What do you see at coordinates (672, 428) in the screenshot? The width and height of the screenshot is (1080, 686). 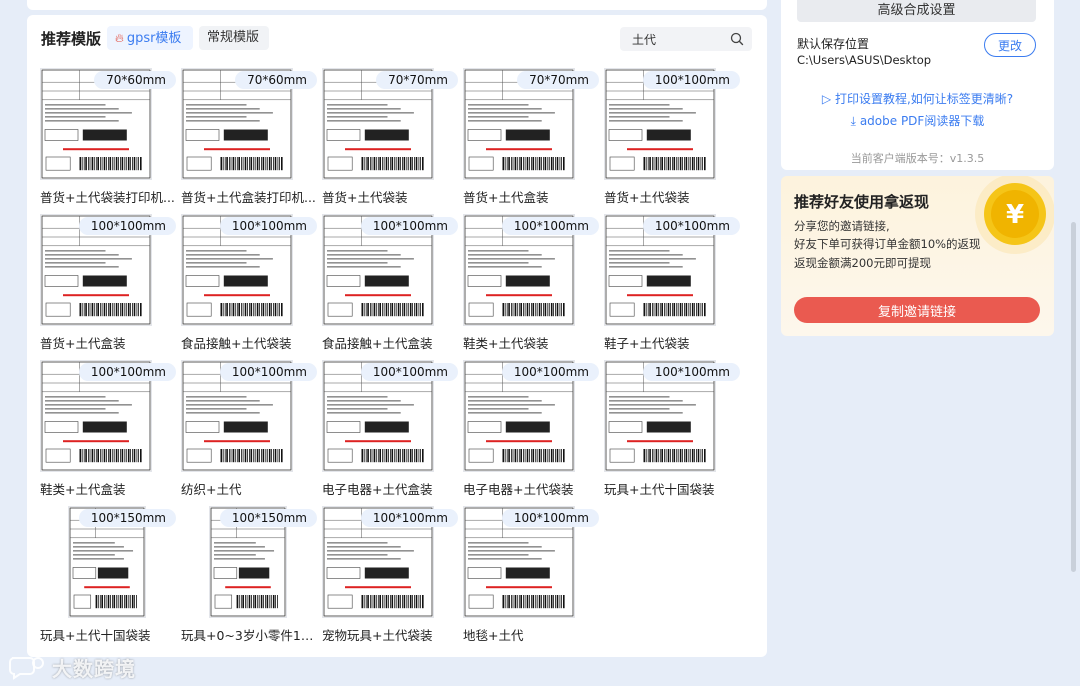 I see `template-card: 100*100mm 玩具+土代十国袋装` at bounding box center [672, 428].